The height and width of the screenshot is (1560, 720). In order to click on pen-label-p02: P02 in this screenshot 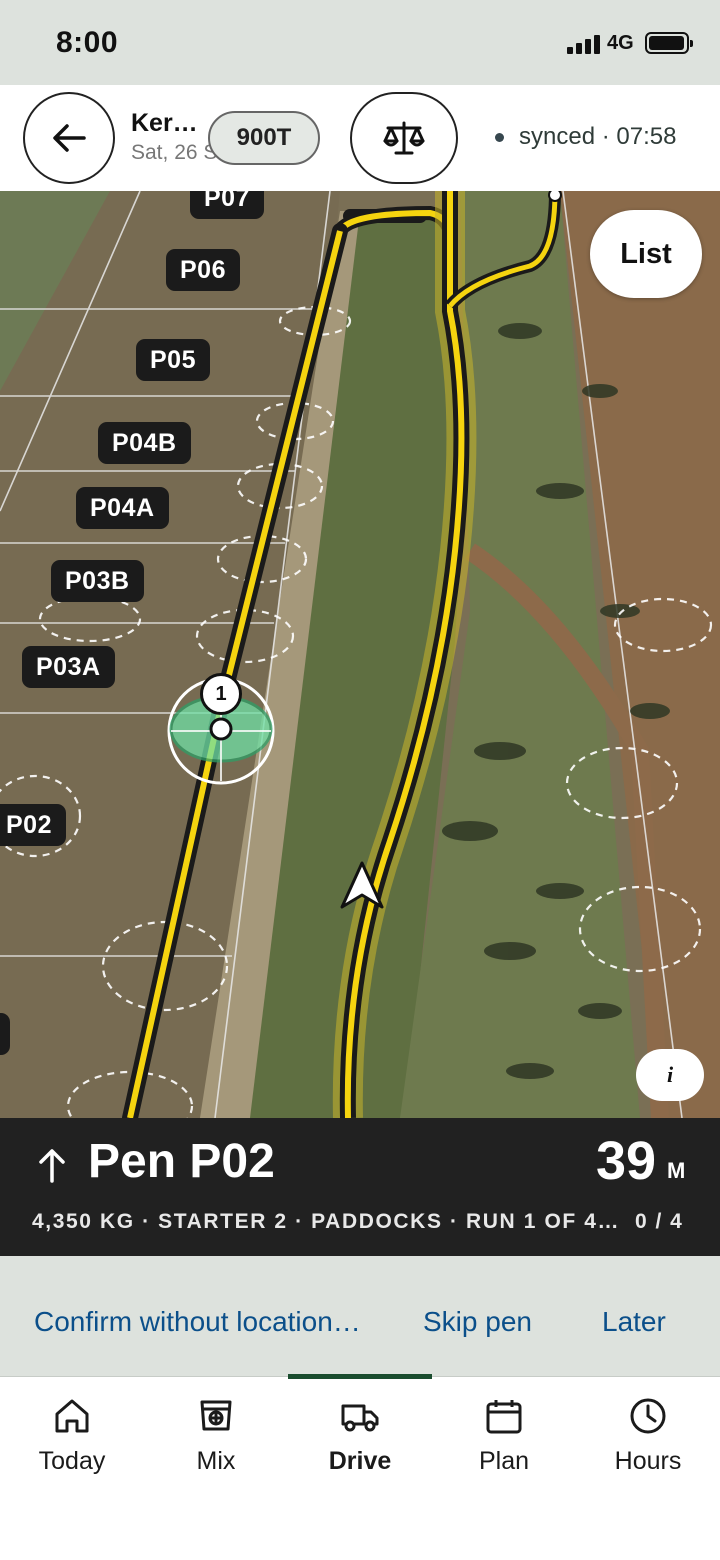, I will do `click(33, 825)`.